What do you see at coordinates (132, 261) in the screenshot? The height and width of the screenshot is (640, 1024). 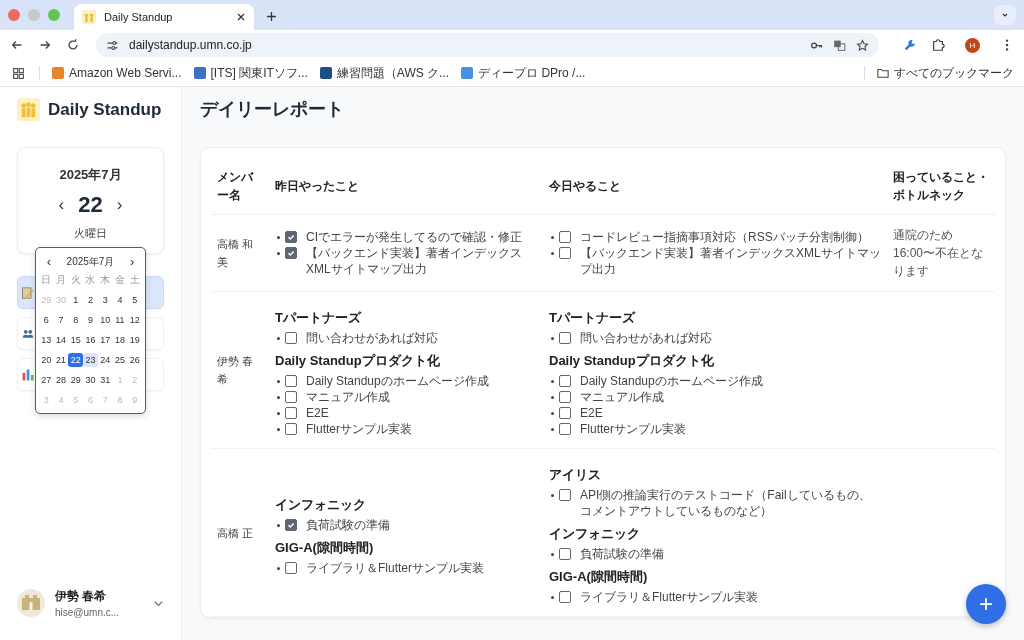 I see `next-month-button: ›` at bounding box center [132, 261].